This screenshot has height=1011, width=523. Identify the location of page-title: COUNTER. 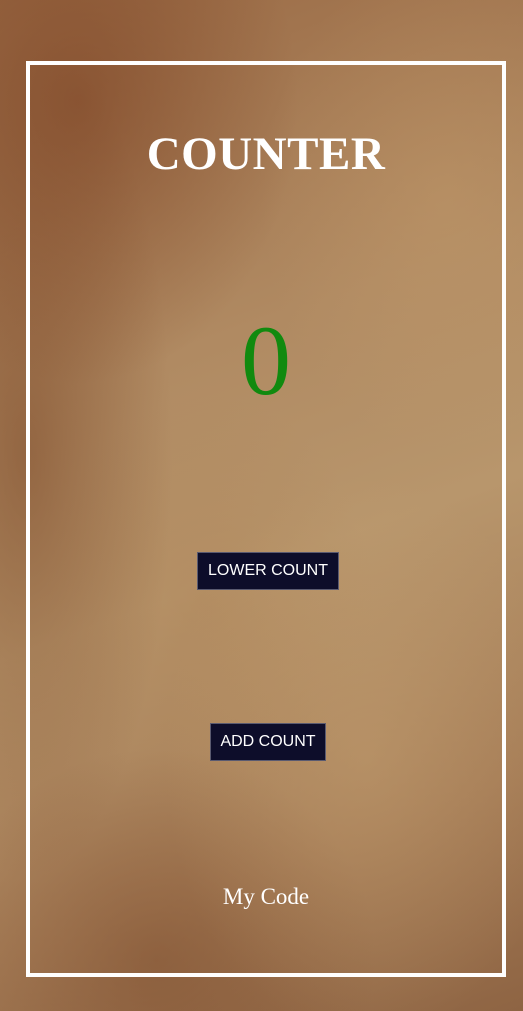
(266, 154).